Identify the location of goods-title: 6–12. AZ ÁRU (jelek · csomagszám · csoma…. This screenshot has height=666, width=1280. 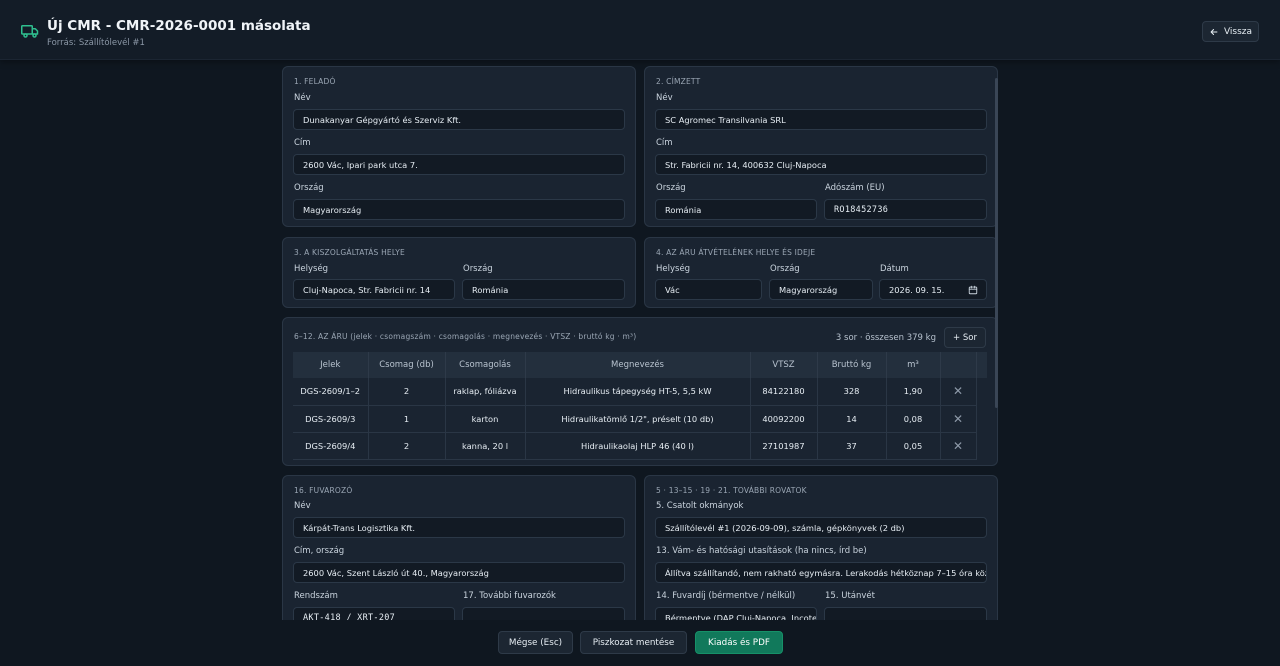
(465, 336).